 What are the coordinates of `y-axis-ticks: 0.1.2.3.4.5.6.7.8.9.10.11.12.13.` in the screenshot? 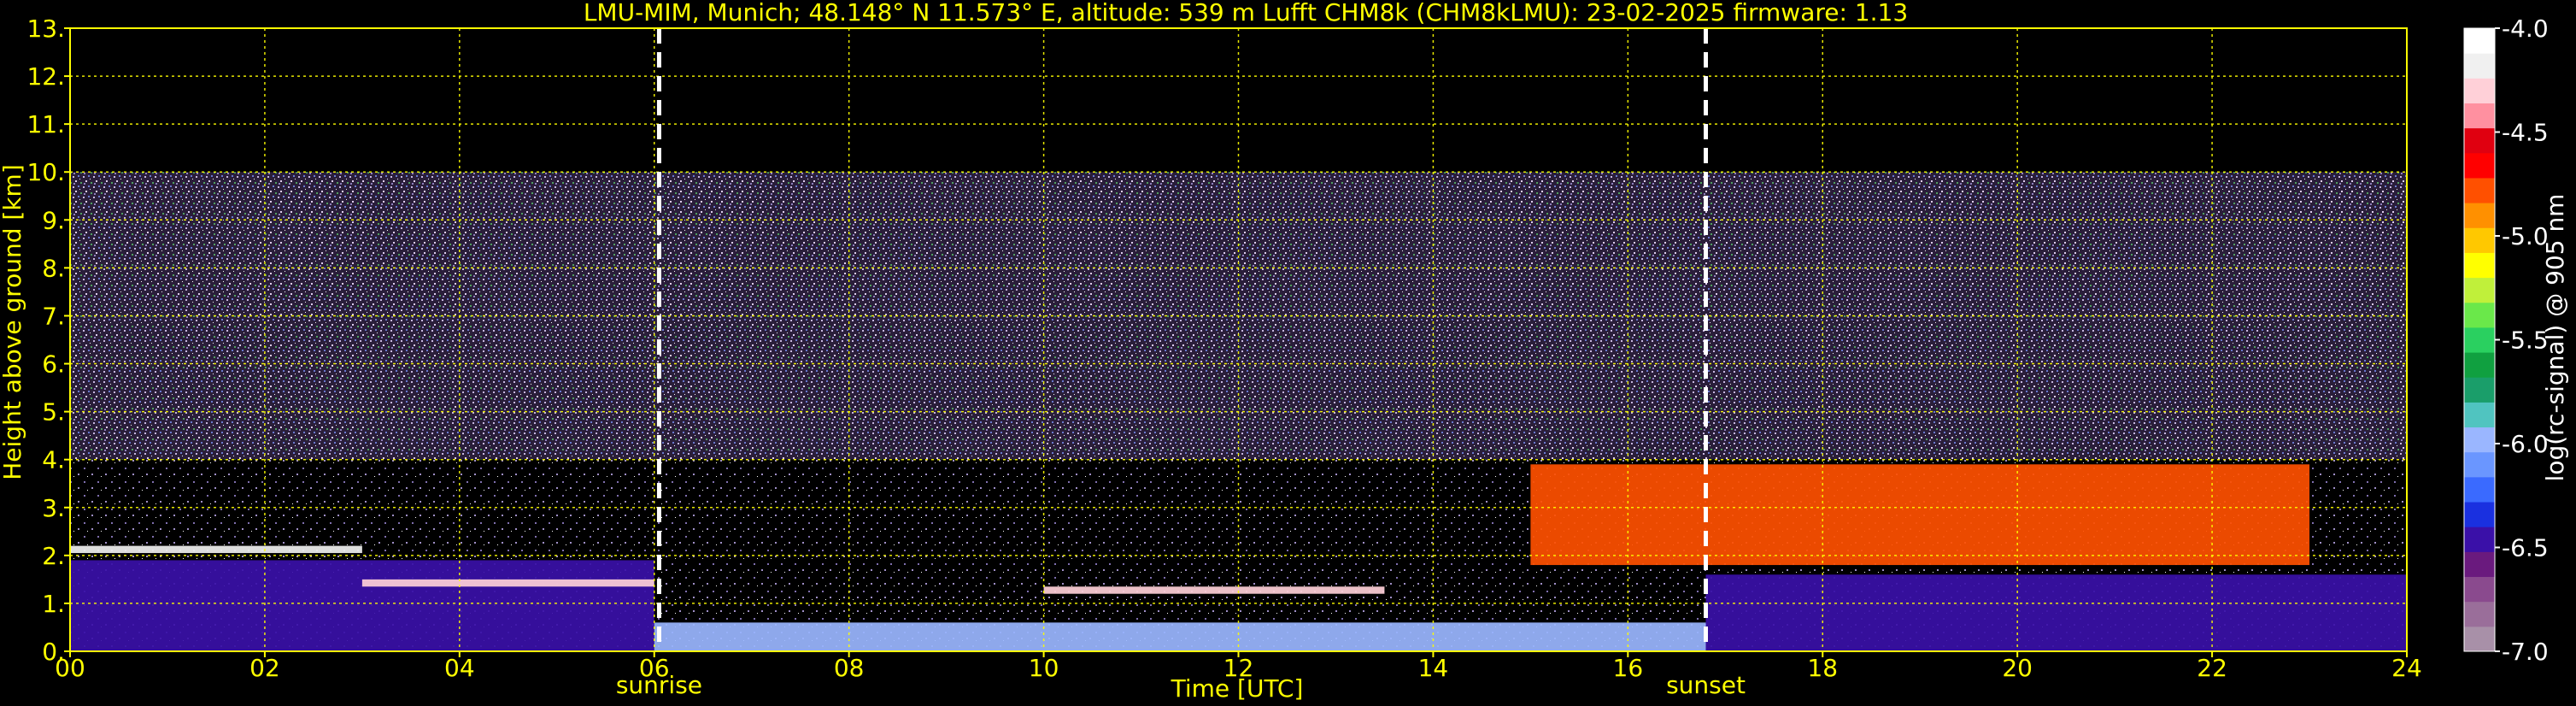 It's located at (48, 340).